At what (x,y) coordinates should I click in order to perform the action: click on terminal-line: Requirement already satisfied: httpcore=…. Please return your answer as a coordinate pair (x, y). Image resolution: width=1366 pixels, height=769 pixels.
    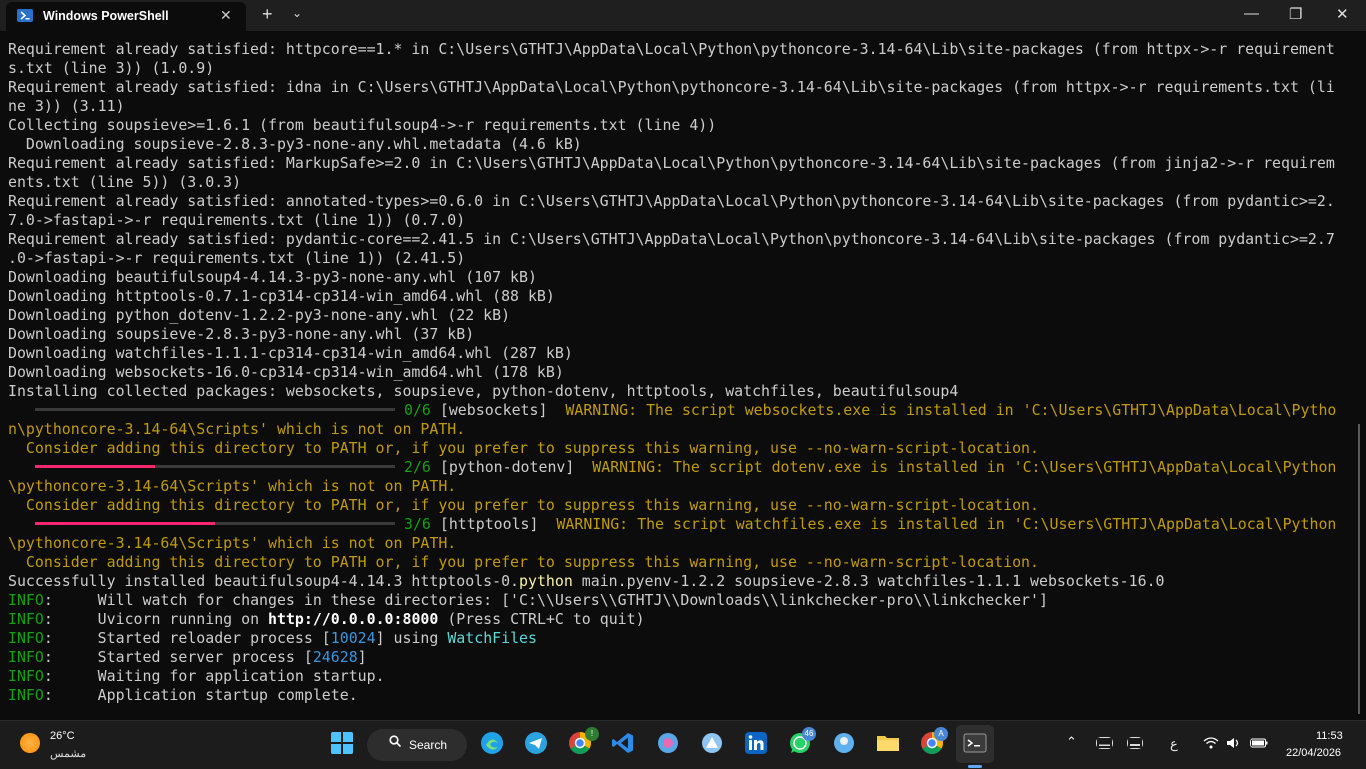
    Looking at the image, I should click on (671, 49).